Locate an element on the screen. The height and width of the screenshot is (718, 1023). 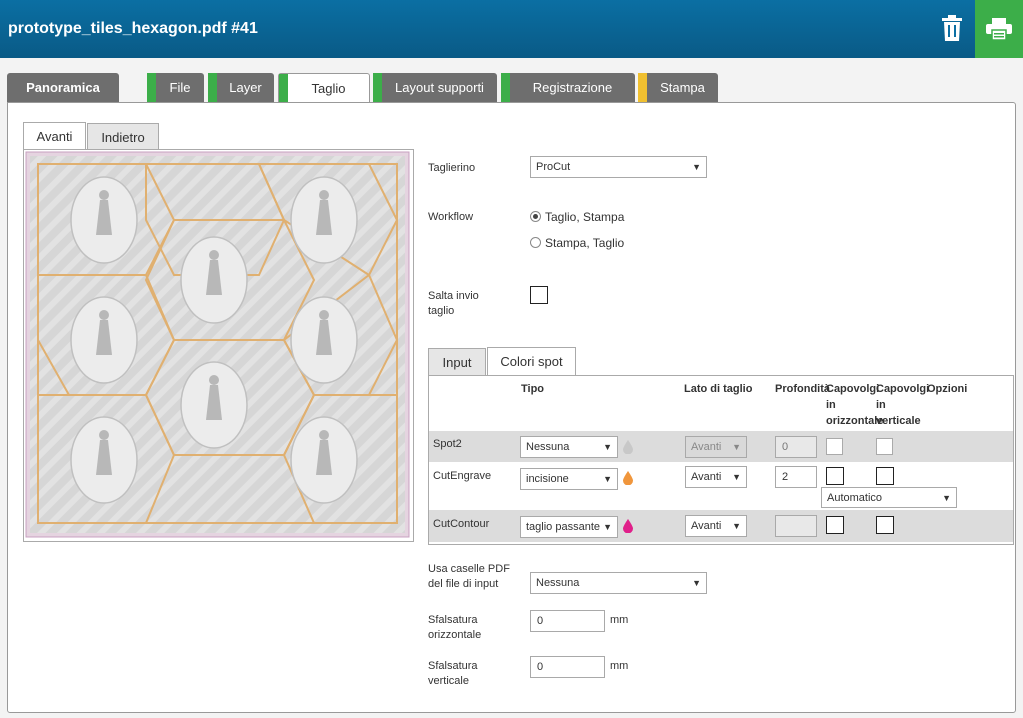
tab-avanti: Avanti is located at coordinates (54, 136).